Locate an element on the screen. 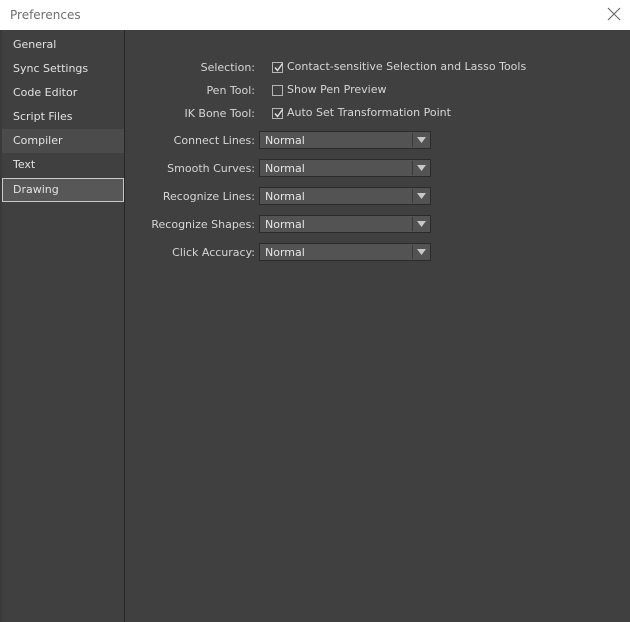 Image resolution: width=630 pixels, height=622 pixels. auto-set-transformation-checkbox is located at coordinates (278, 113).